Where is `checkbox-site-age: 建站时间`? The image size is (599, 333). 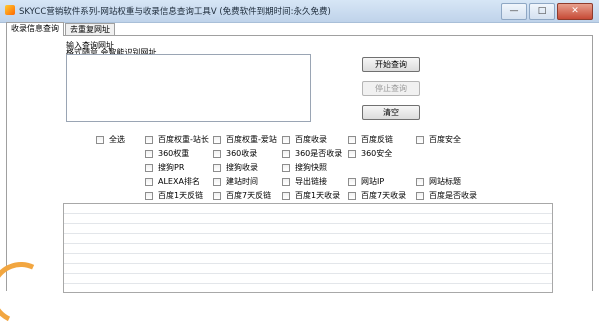
checkbox-site-age: 建站时间 is located at coordinates (235, 181).